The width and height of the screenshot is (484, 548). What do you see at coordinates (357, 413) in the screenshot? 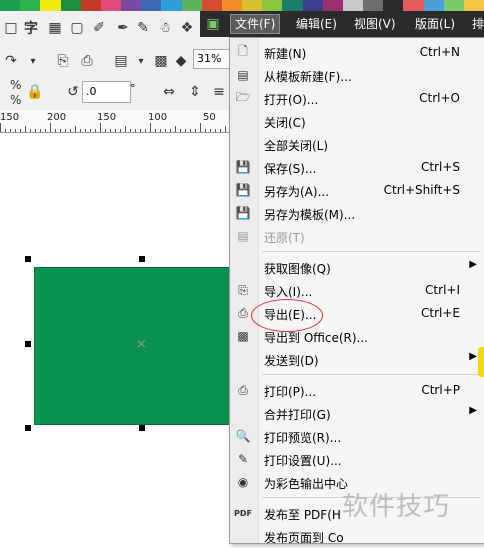
I see `menu-item-print-merge: 合并打印(G) ▶` at bounding box center [357, 413].